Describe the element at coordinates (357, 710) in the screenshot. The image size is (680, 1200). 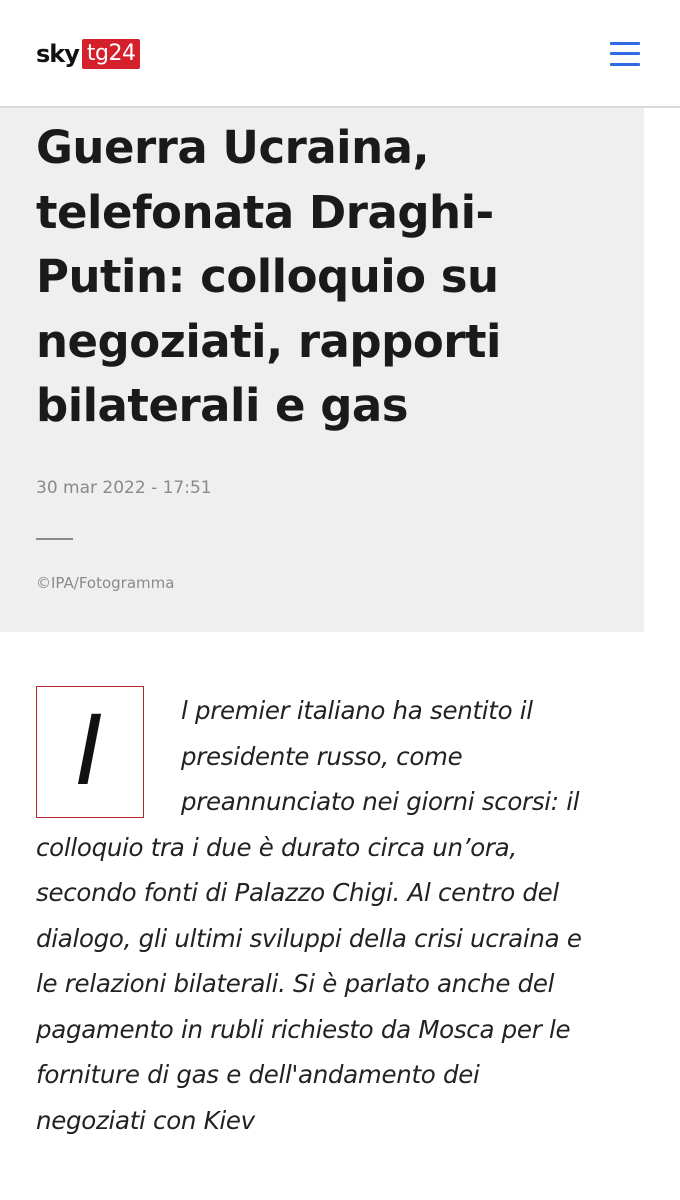
I see `body-line: l premier italiano ha sentito il` at that location.